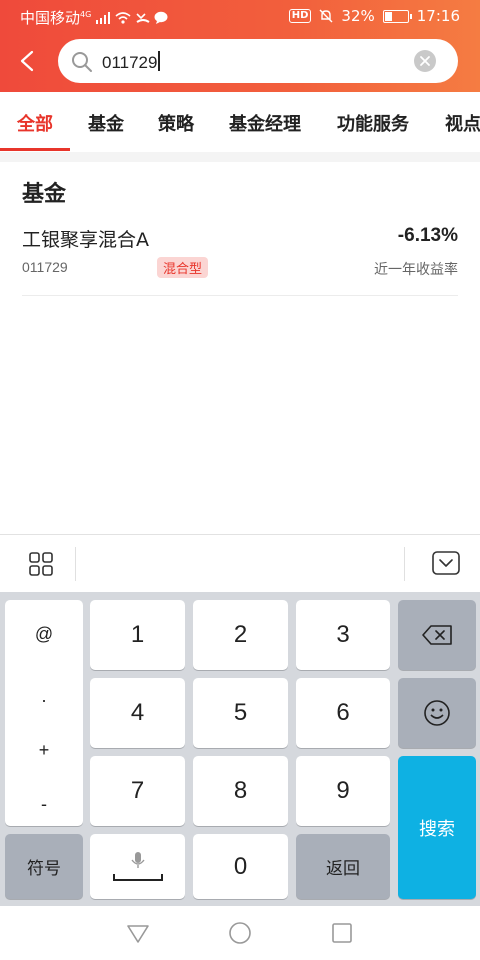 The height and width of the screenshot is (960, 480). What do you see at coordinates (446, 563) in the screenshot?
I see `hide-keyboard-icon` at bounding box center [446, 563].